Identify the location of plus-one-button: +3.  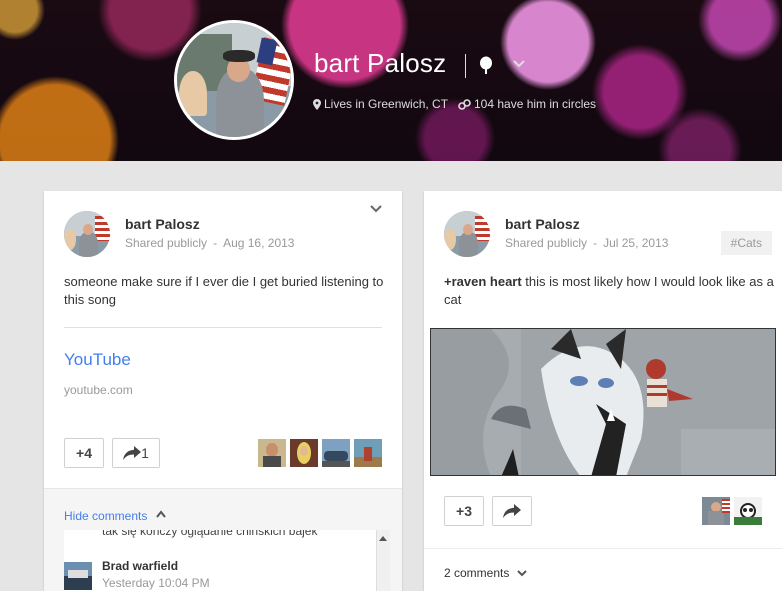
(464, 511).